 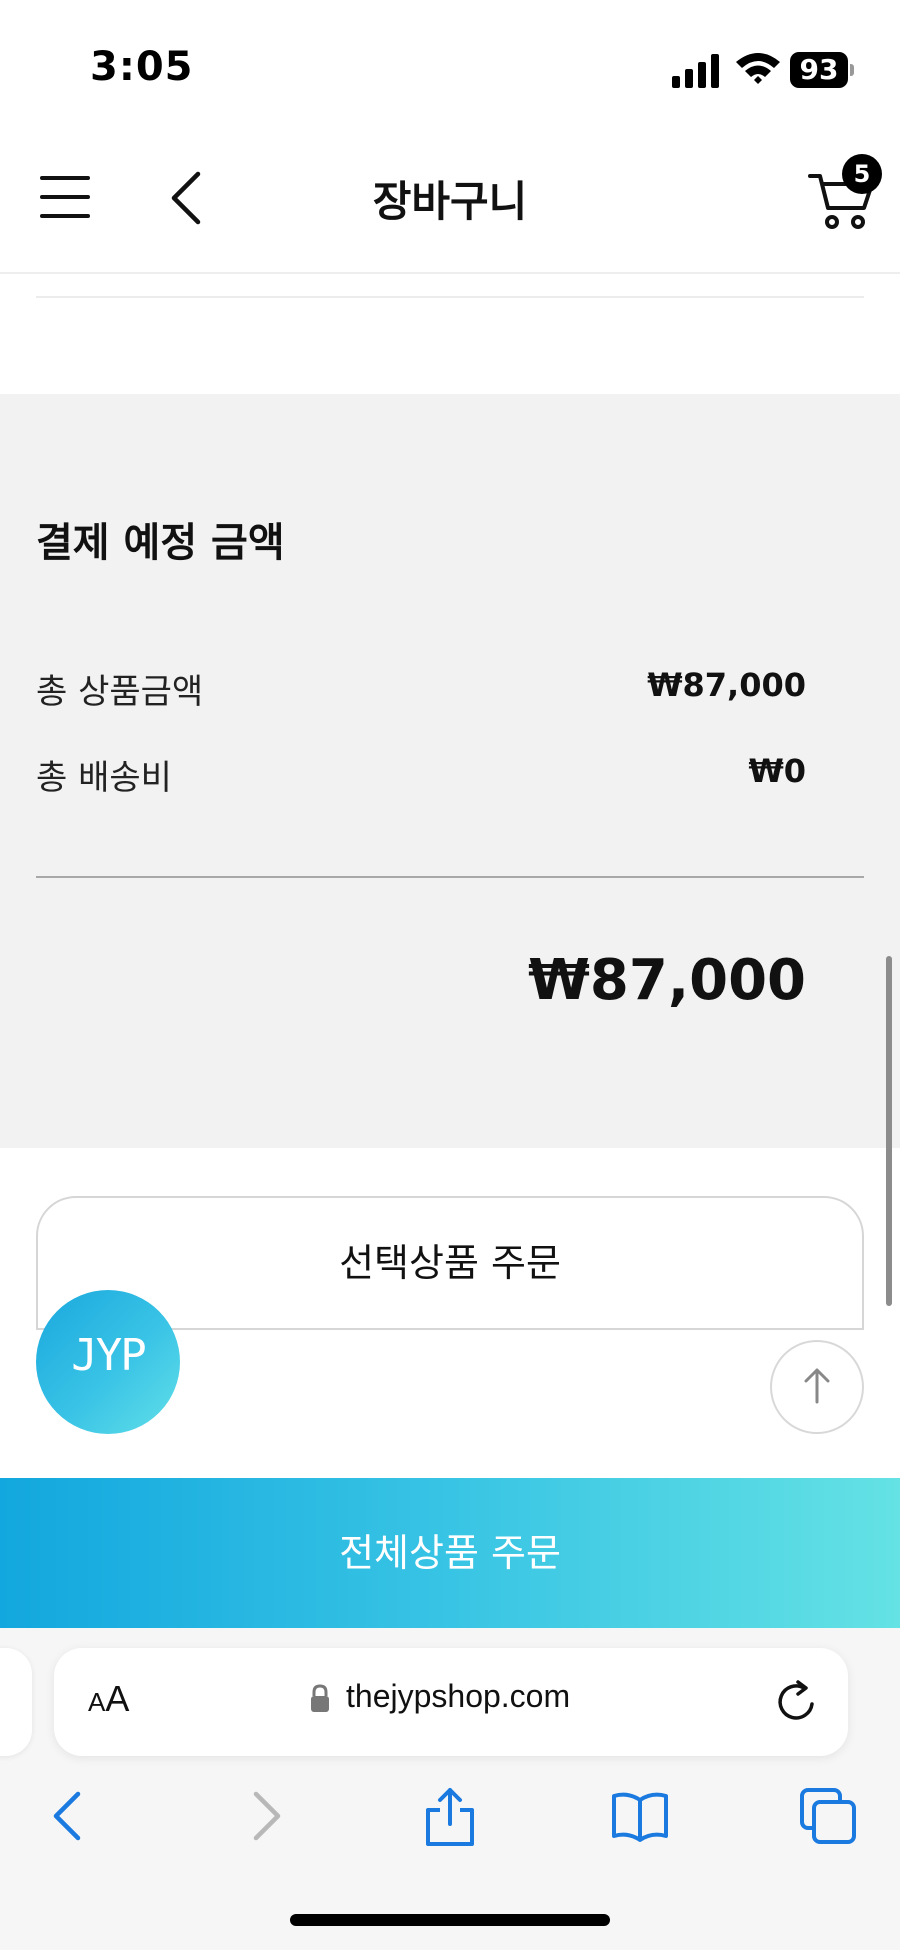 I want to click on jyp-logo: JYP, so click(x=108, y=1355).